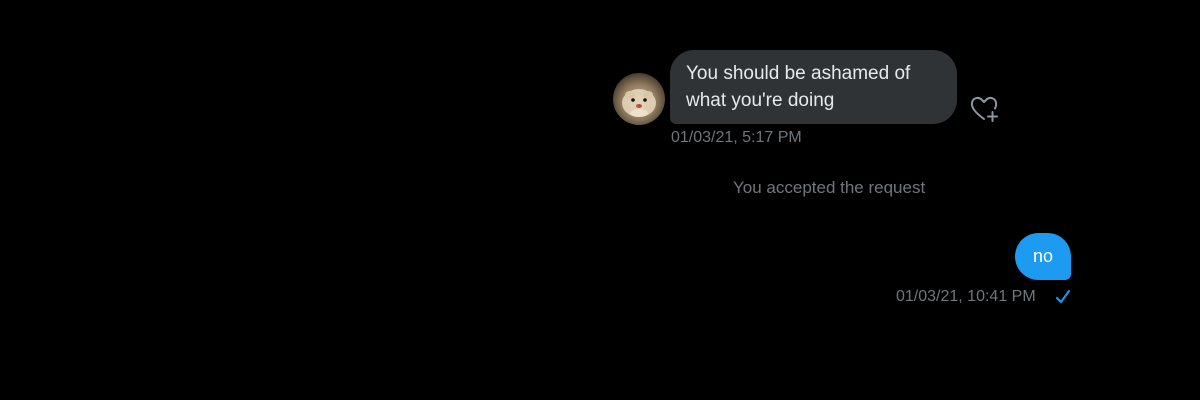 This screenshot has height=400, width=1200. I want to click on checkmark-icon, so click(1063, 297).